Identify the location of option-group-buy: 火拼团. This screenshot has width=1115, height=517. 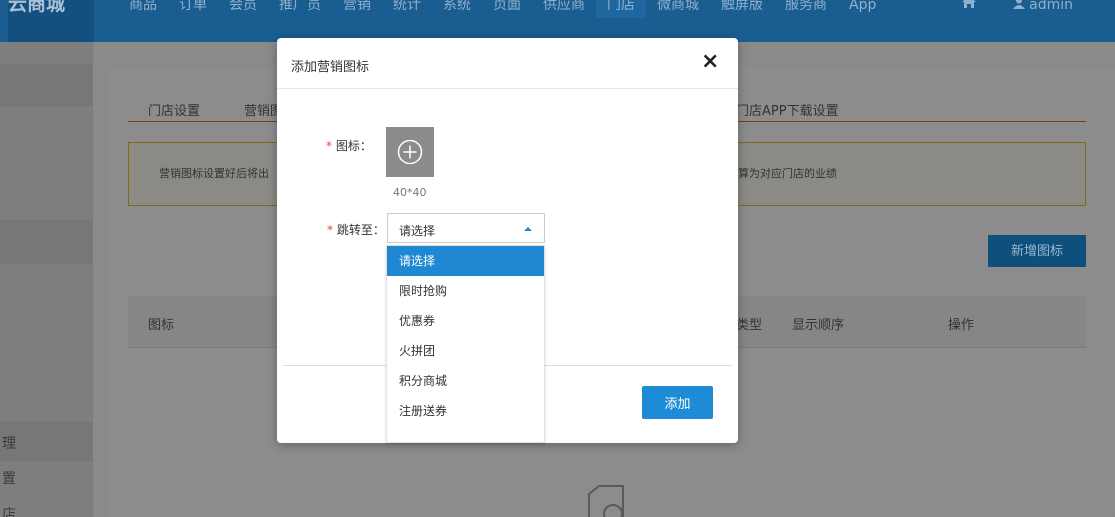
(465, 351).